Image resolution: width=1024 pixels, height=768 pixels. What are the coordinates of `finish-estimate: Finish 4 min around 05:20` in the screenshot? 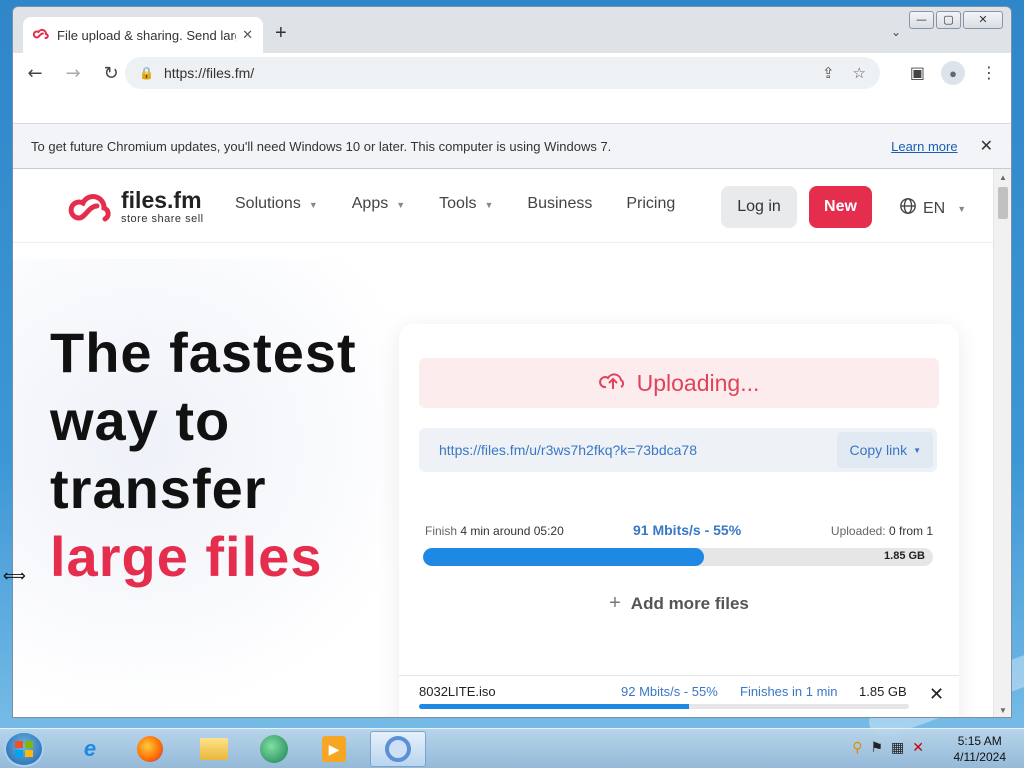 It's located at (494, 531).